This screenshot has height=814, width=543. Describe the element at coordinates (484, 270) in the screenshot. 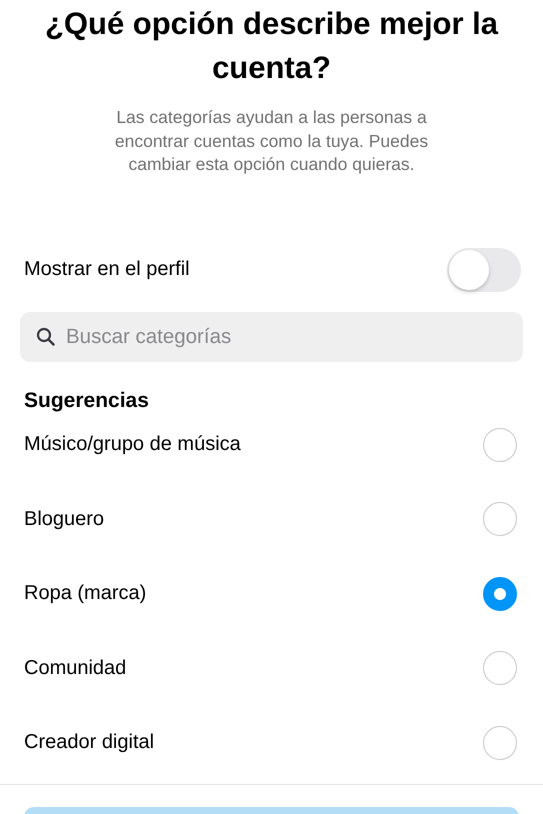

I see `toggle-switch` at that location.